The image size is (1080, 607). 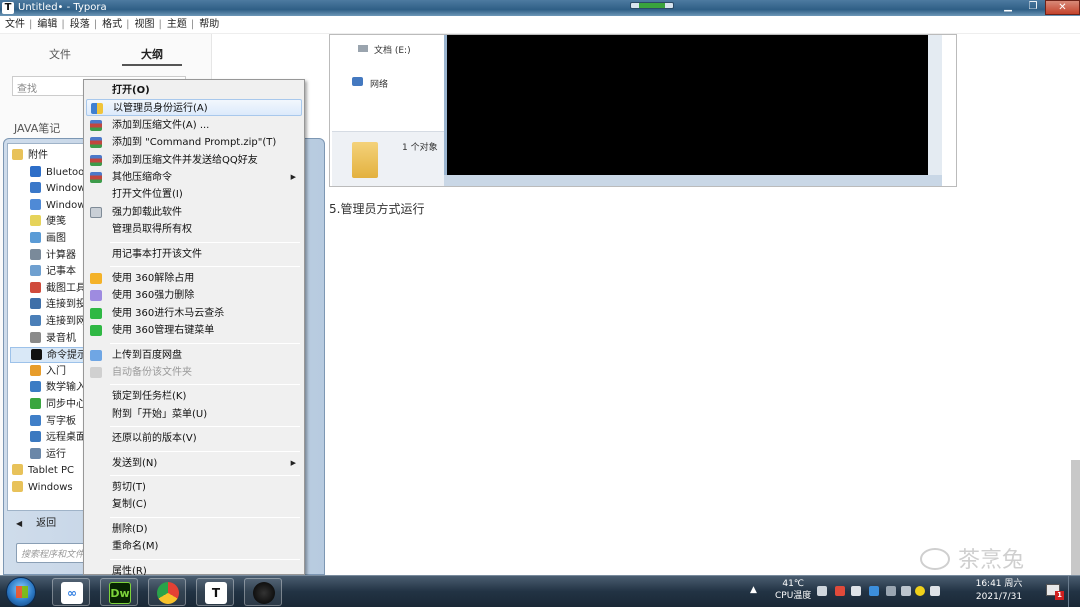 I want to click on start-button, so click(x=21, y=592).